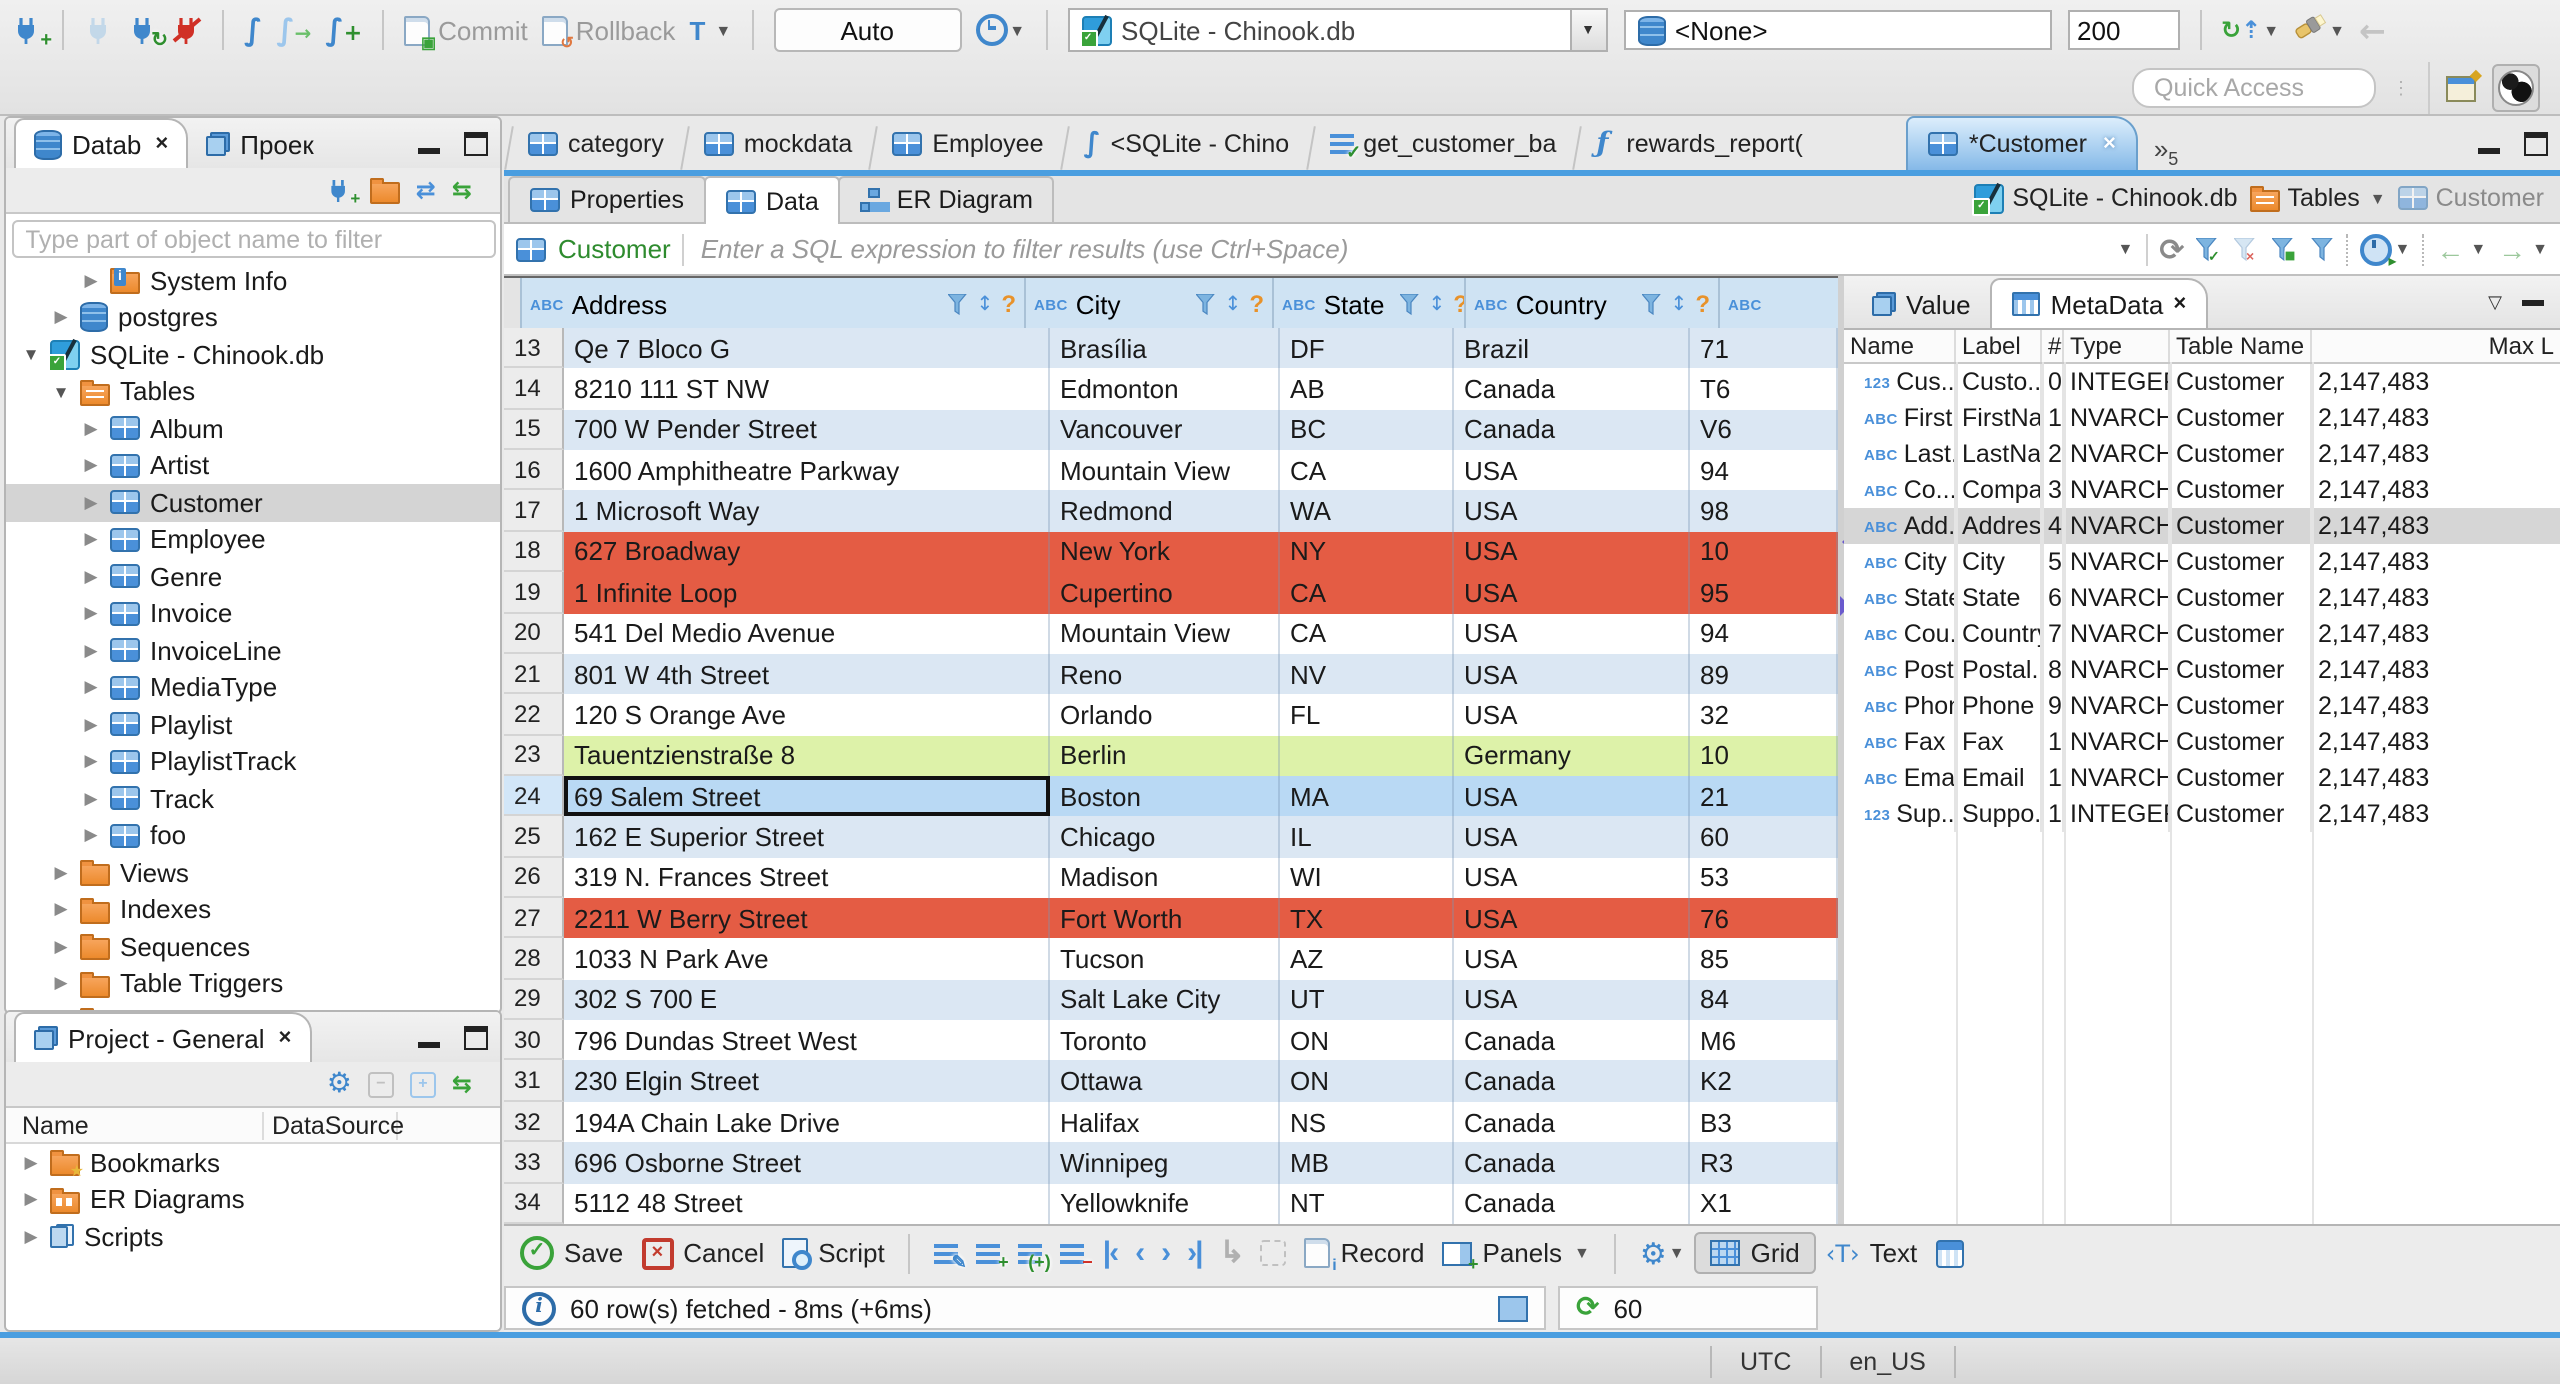 The height and width of the screenshot is (1384, 2560). I want to click on meta-cell: Country, so click(1999, 634).